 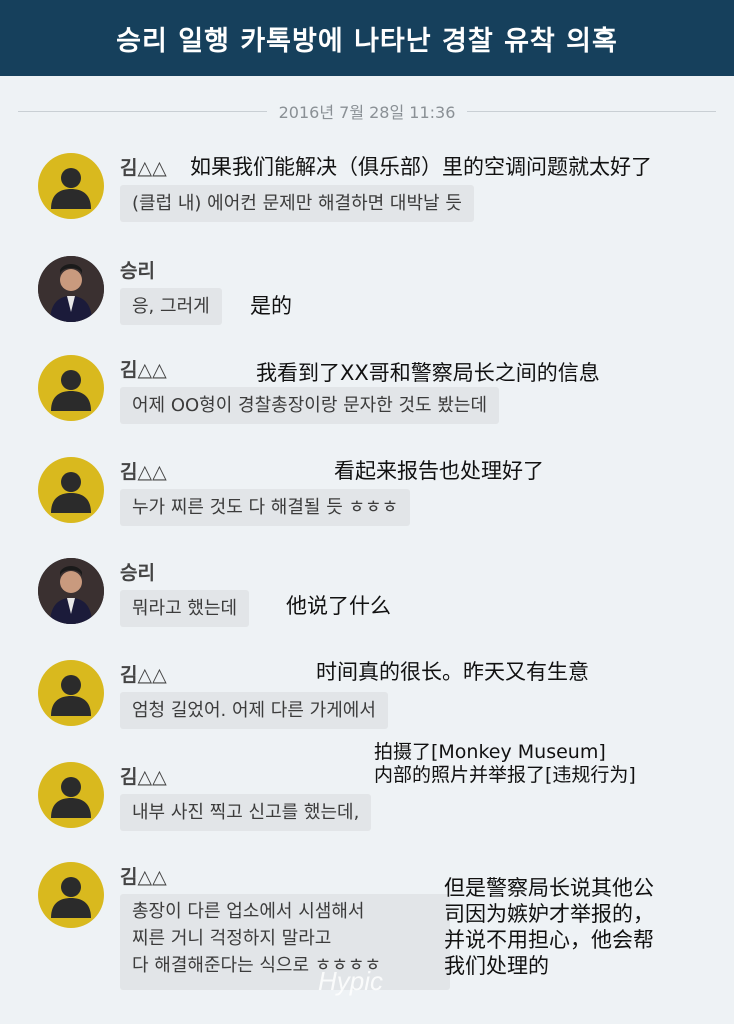 What do you see at coordinates (351, 981) in the screenshot?
I see `watermark: Hypic` at bounding box center [351, 981].